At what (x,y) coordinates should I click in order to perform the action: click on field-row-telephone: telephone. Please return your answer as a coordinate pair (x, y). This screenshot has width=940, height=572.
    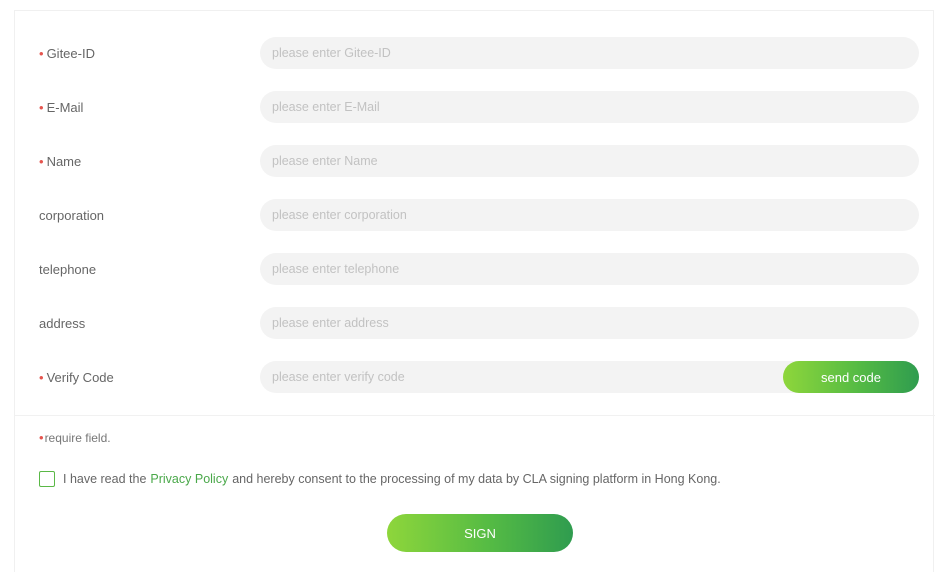
    Looking at the image, I should click on (475, 270).